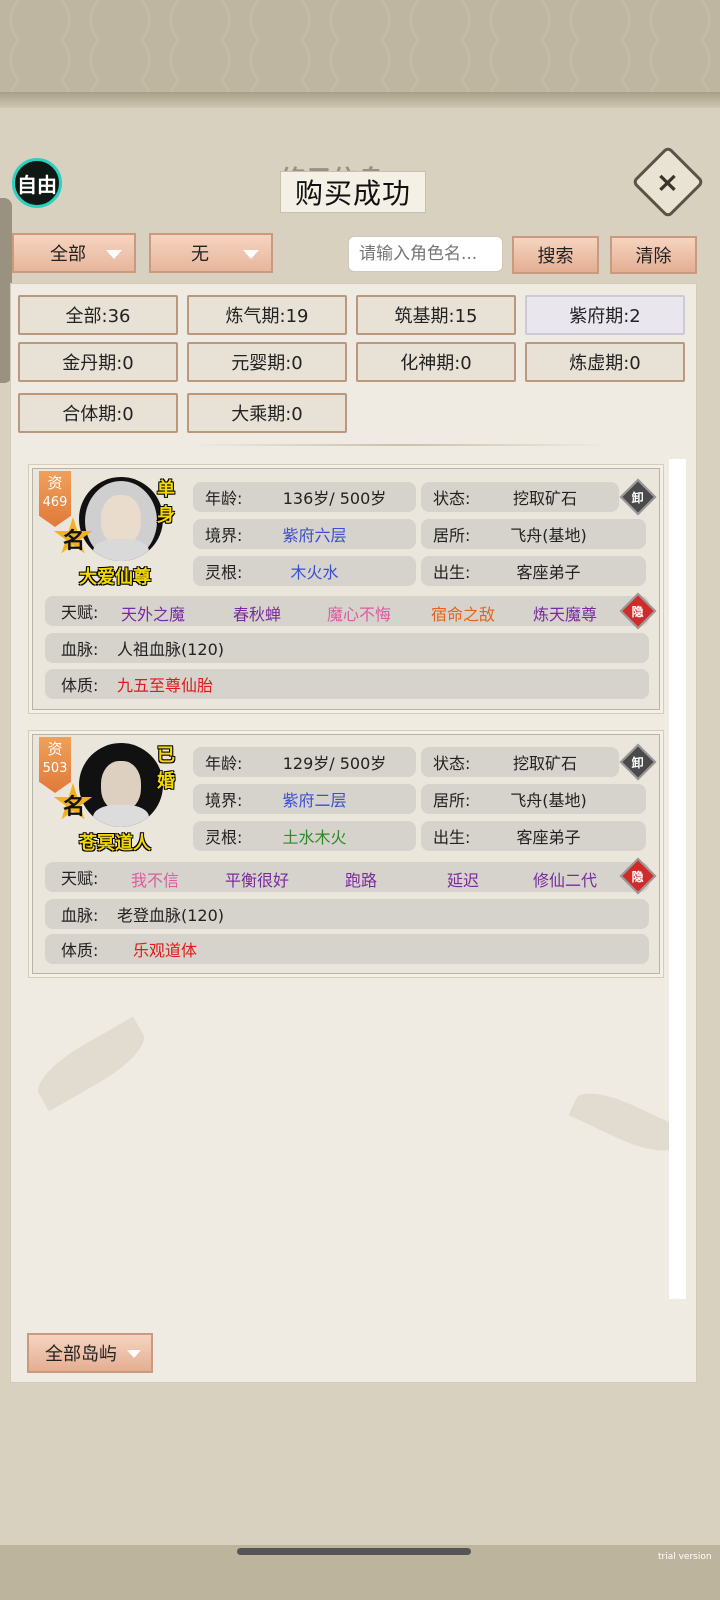 The width and height of the screenshot is (720, 1600). I want to click on physique-value: 九五至尊仙胎, so click(165, 685).